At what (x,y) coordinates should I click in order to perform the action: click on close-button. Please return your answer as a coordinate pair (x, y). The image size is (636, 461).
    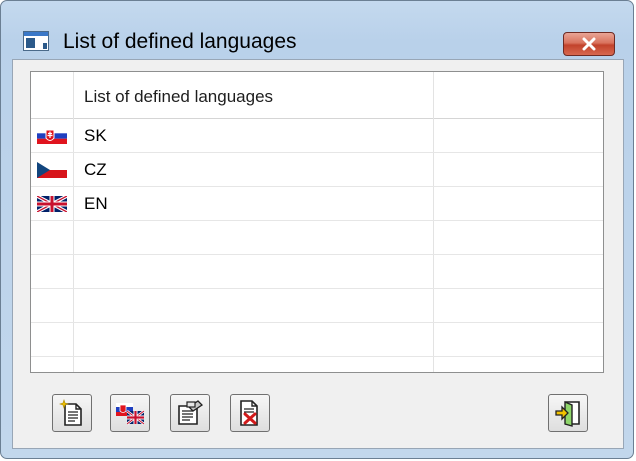
    Looking at the image, I should click on (589, 44).